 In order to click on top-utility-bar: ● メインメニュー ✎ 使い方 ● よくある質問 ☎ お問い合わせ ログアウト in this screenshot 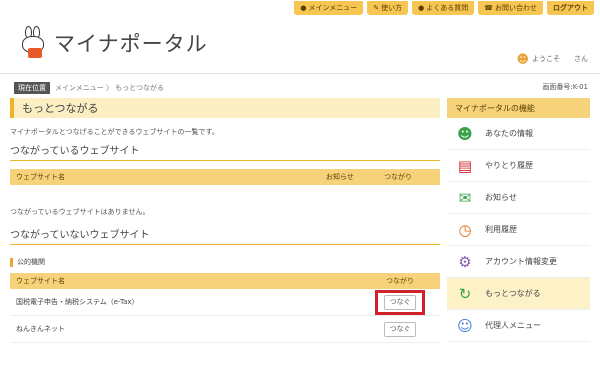, I will do `click(447, 8)`.